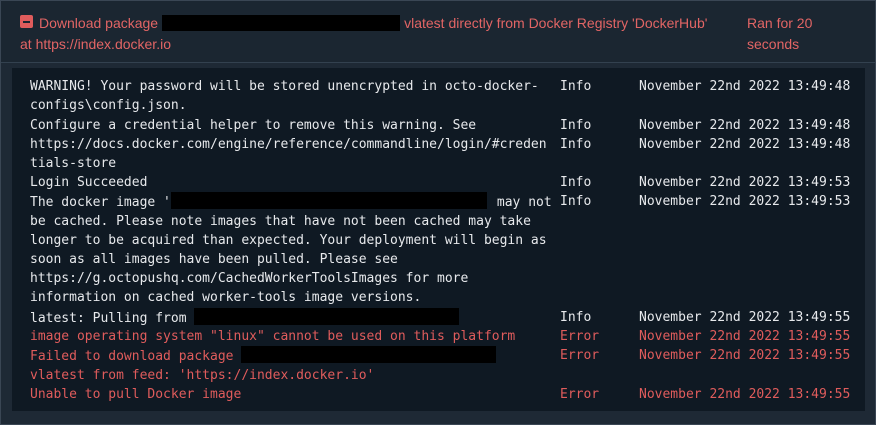 The height and width of the screenshot is (425, 876). What do you see at coordinates (780, 33) in the screenshot?
I see `step-duration: Ran for 20 seconds` at bounding box center [780, 33].